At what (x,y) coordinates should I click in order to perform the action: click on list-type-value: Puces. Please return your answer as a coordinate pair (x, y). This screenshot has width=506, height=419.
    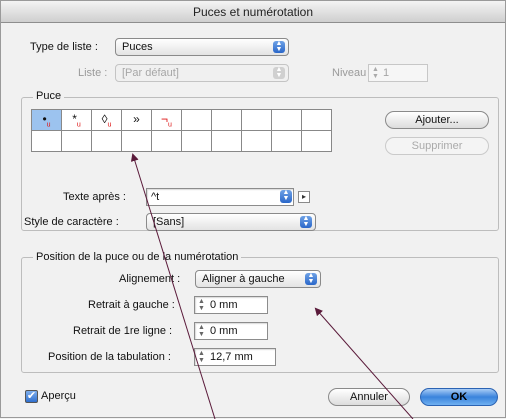
    Looking at the image, I should click on (137, 47).